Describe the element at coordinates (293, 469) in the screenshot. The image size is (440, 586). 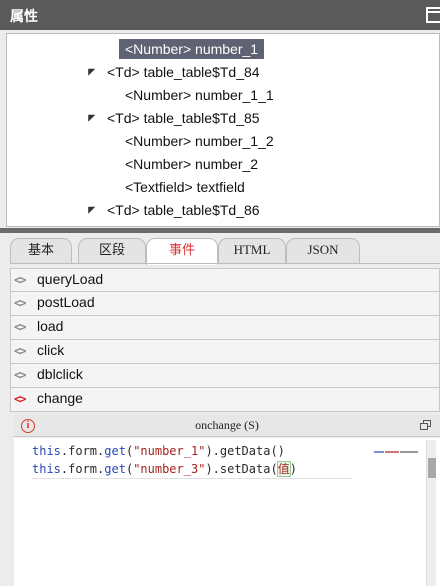
I see `code-token: )` at that location.